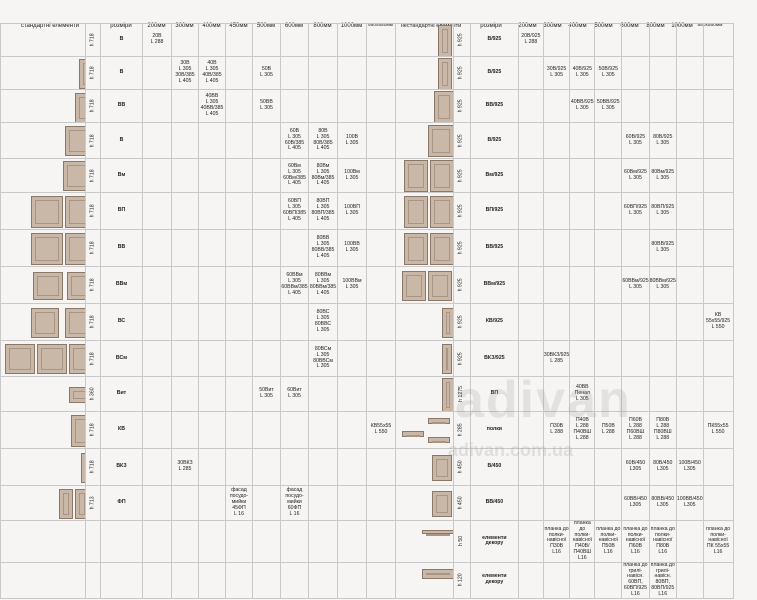 The image size is (757, 600). What do you see at coordinates (582, 394) in the screenshot?
I see `right-size-cell: 40ВВ Пенал L 305` at bounding box center [582, 394].